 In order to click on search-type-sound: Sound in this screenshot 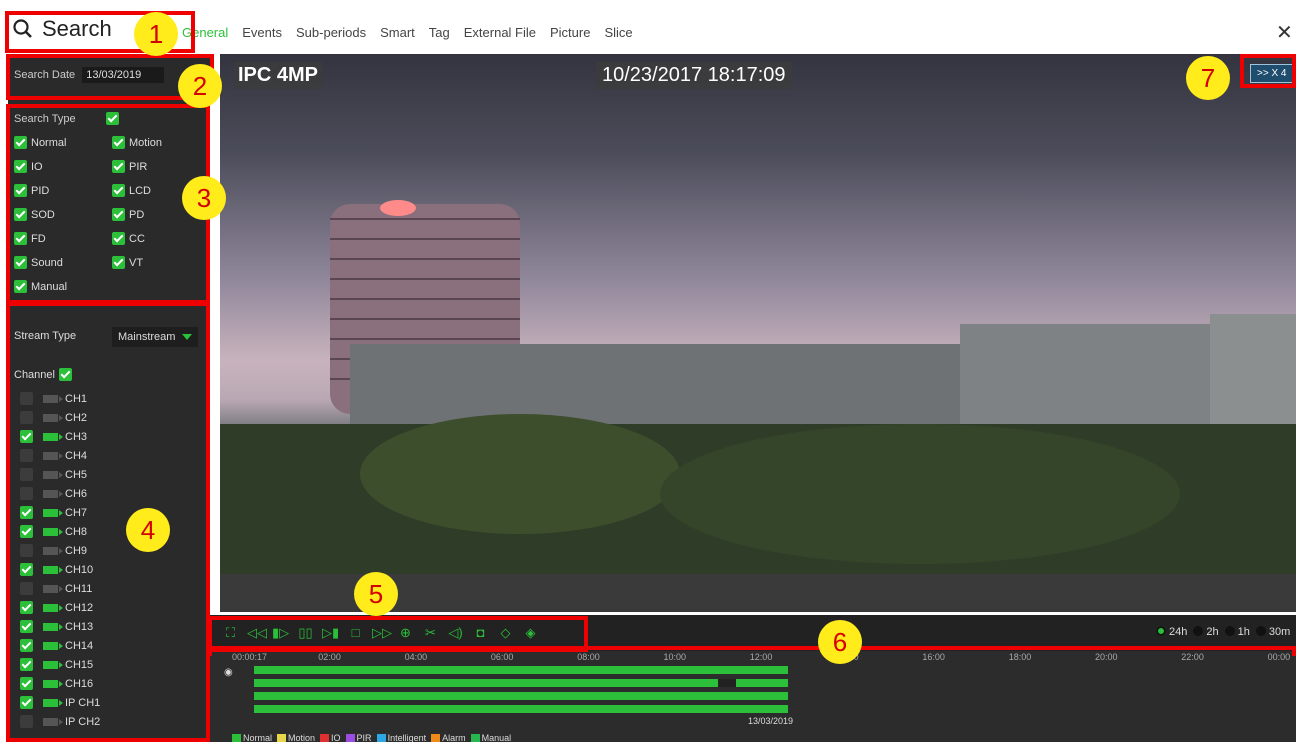, I will do `click(38, 262)`.